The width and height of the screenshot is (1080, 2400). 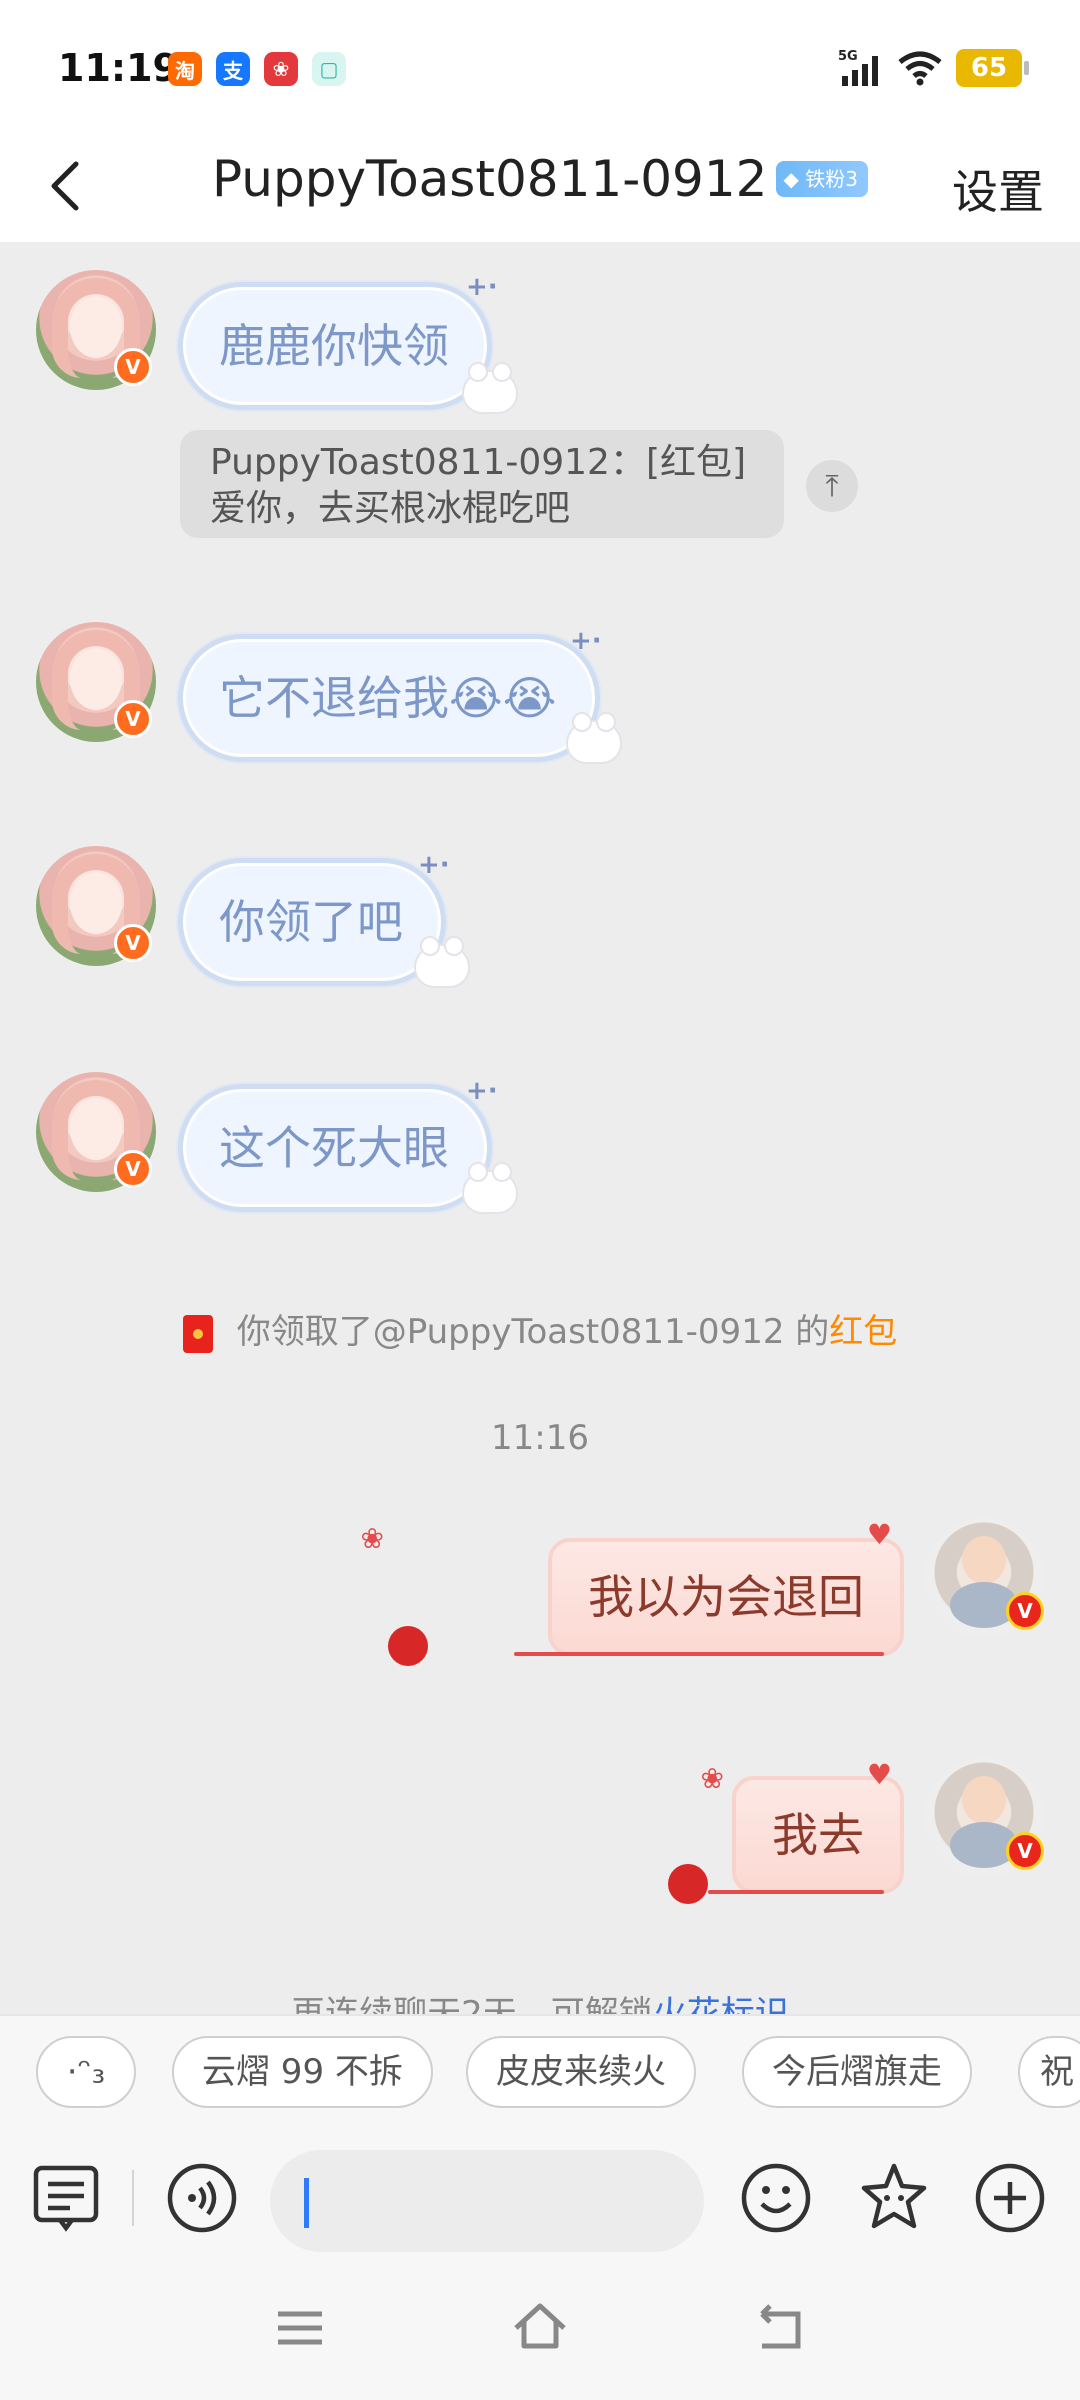 What do you see at coordinates (818, 1835) in the screenshot?
I see `message-bubble: 我去` at bounding box center [818, 1835].